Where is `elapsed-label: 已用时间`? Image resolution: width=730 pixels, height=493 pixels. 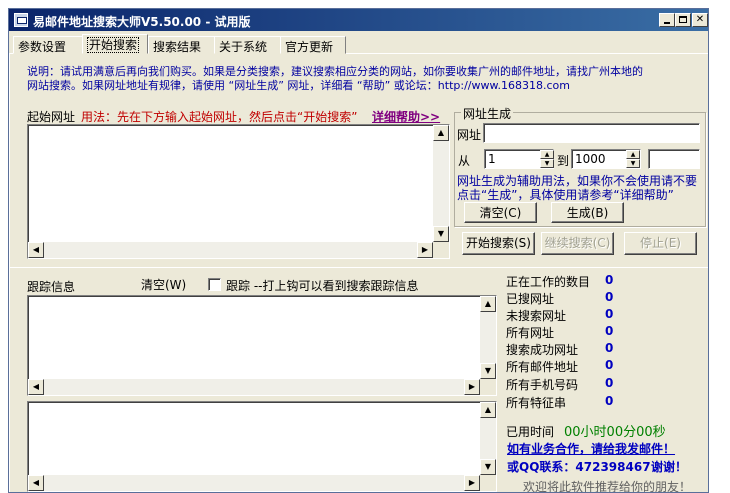 elapsed-label: 已用时间 is located at coordinates (530, 432).